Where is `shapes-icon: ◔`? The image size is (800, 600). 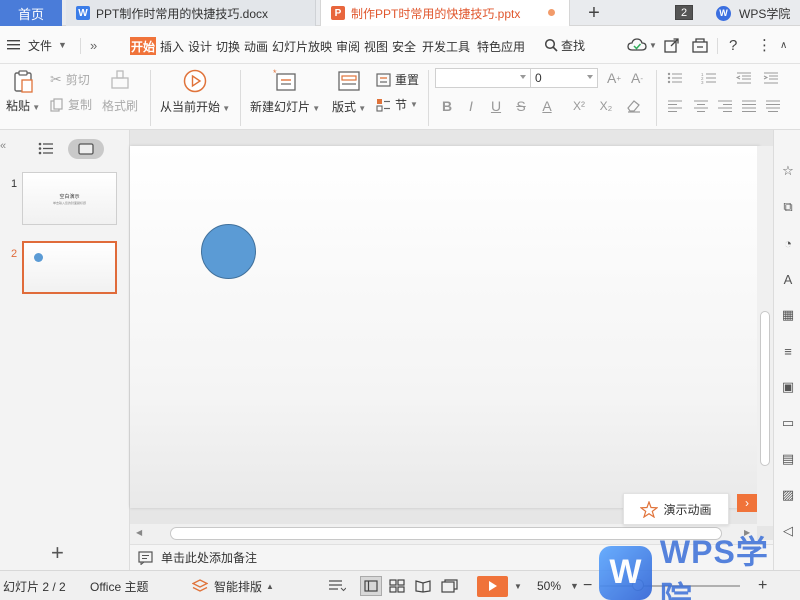 shapes-icon: ◔ is located at coordinates (788, 243).